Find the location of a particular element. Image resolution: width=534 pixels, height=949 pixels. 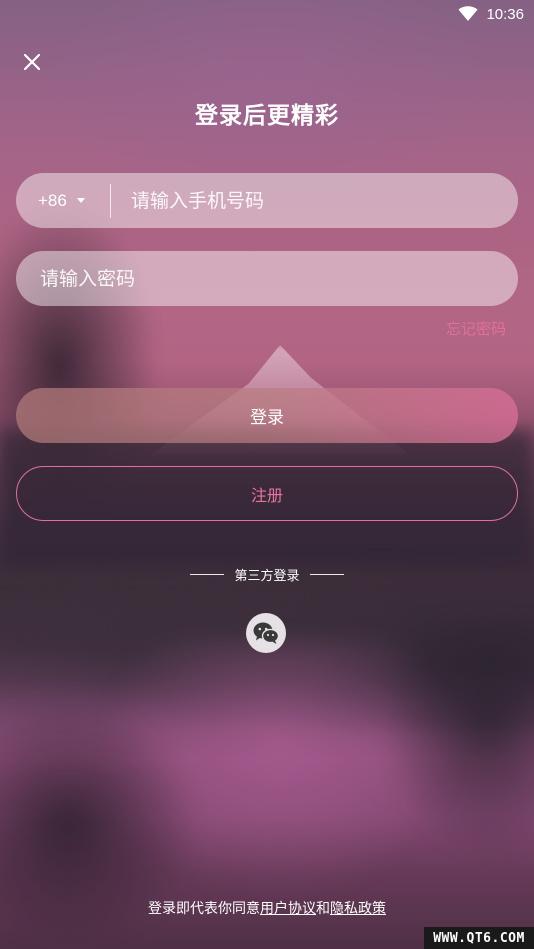

agreement-text: 登录即代表你同意用户协议和隐私政策 is located at coordinates (267, 908).